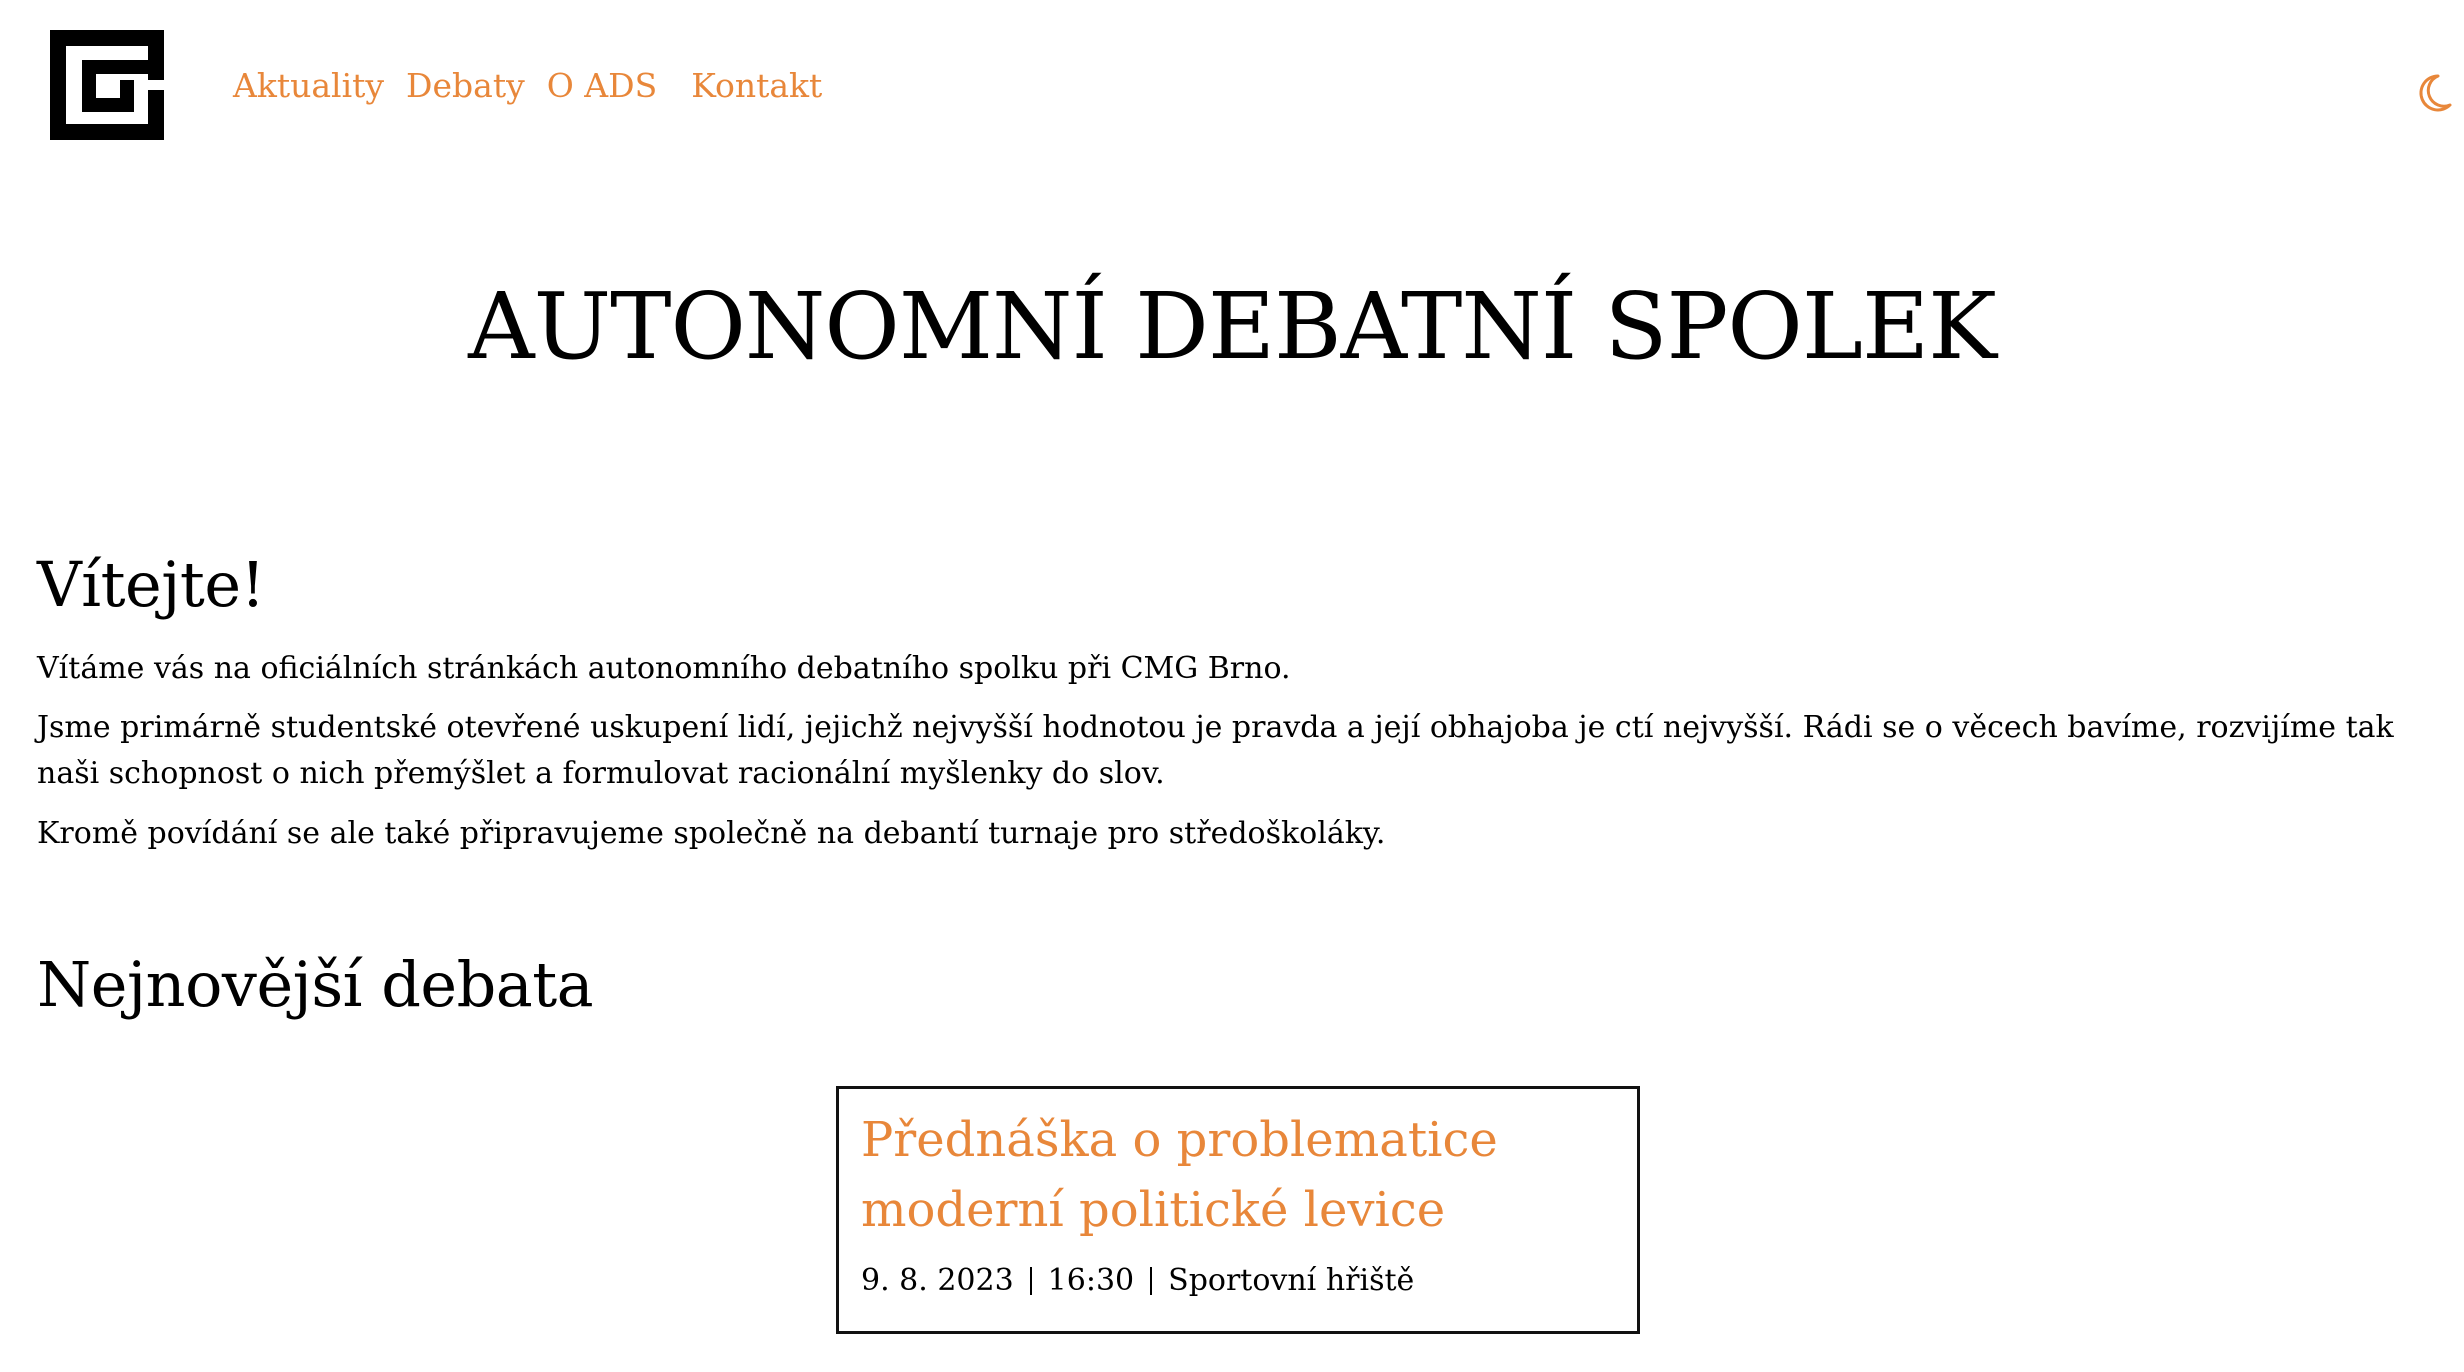 Image resolution: width=2464 pixels, height=1372 pixels. I want to click on nav-link-kontakt: Kontakt, so click(756, 85).